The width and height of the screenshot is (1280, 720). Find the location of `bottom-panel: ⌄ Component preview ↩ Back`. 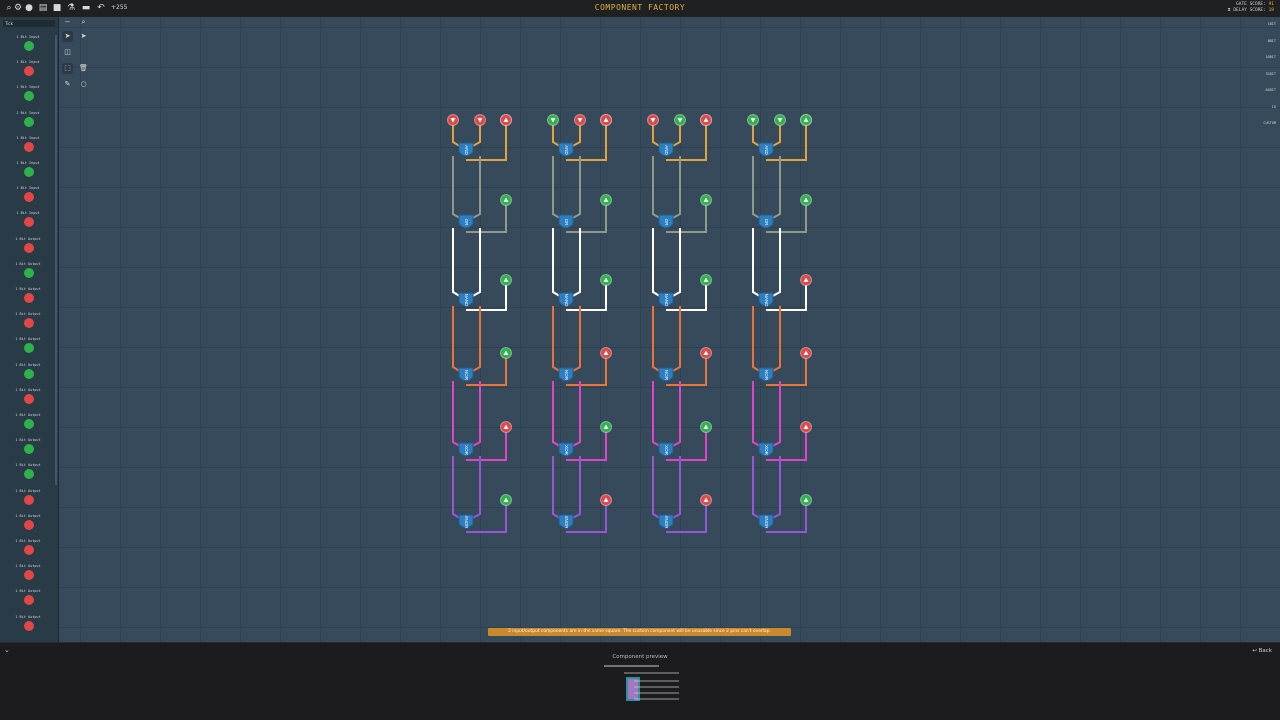

bottom-panel: ⌄ Component preview ↩ Back is located at coordinates (640, 681).